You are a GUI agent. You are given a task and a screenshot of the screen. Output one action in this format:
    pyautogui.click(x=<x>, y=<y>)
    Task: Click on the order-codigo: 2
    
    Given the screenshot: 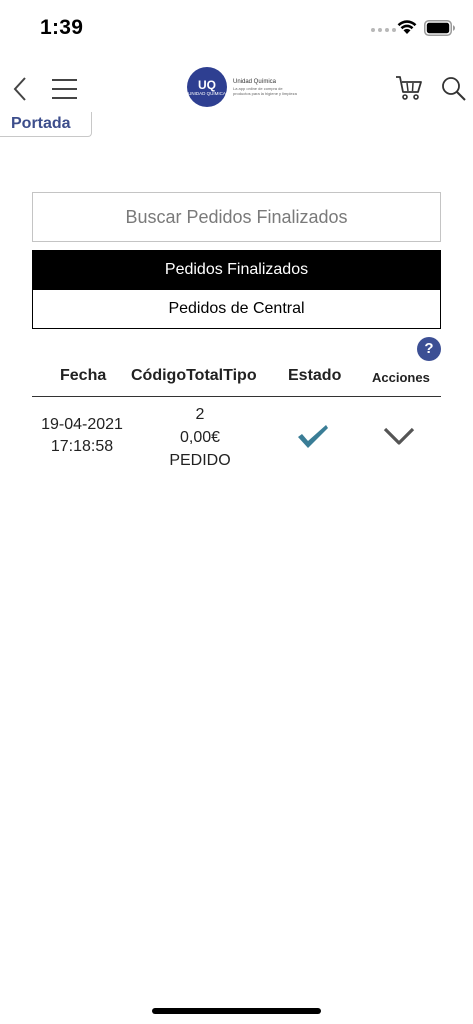 What is the action you would take?
    pyautogui.click(x=200, y=414)
    